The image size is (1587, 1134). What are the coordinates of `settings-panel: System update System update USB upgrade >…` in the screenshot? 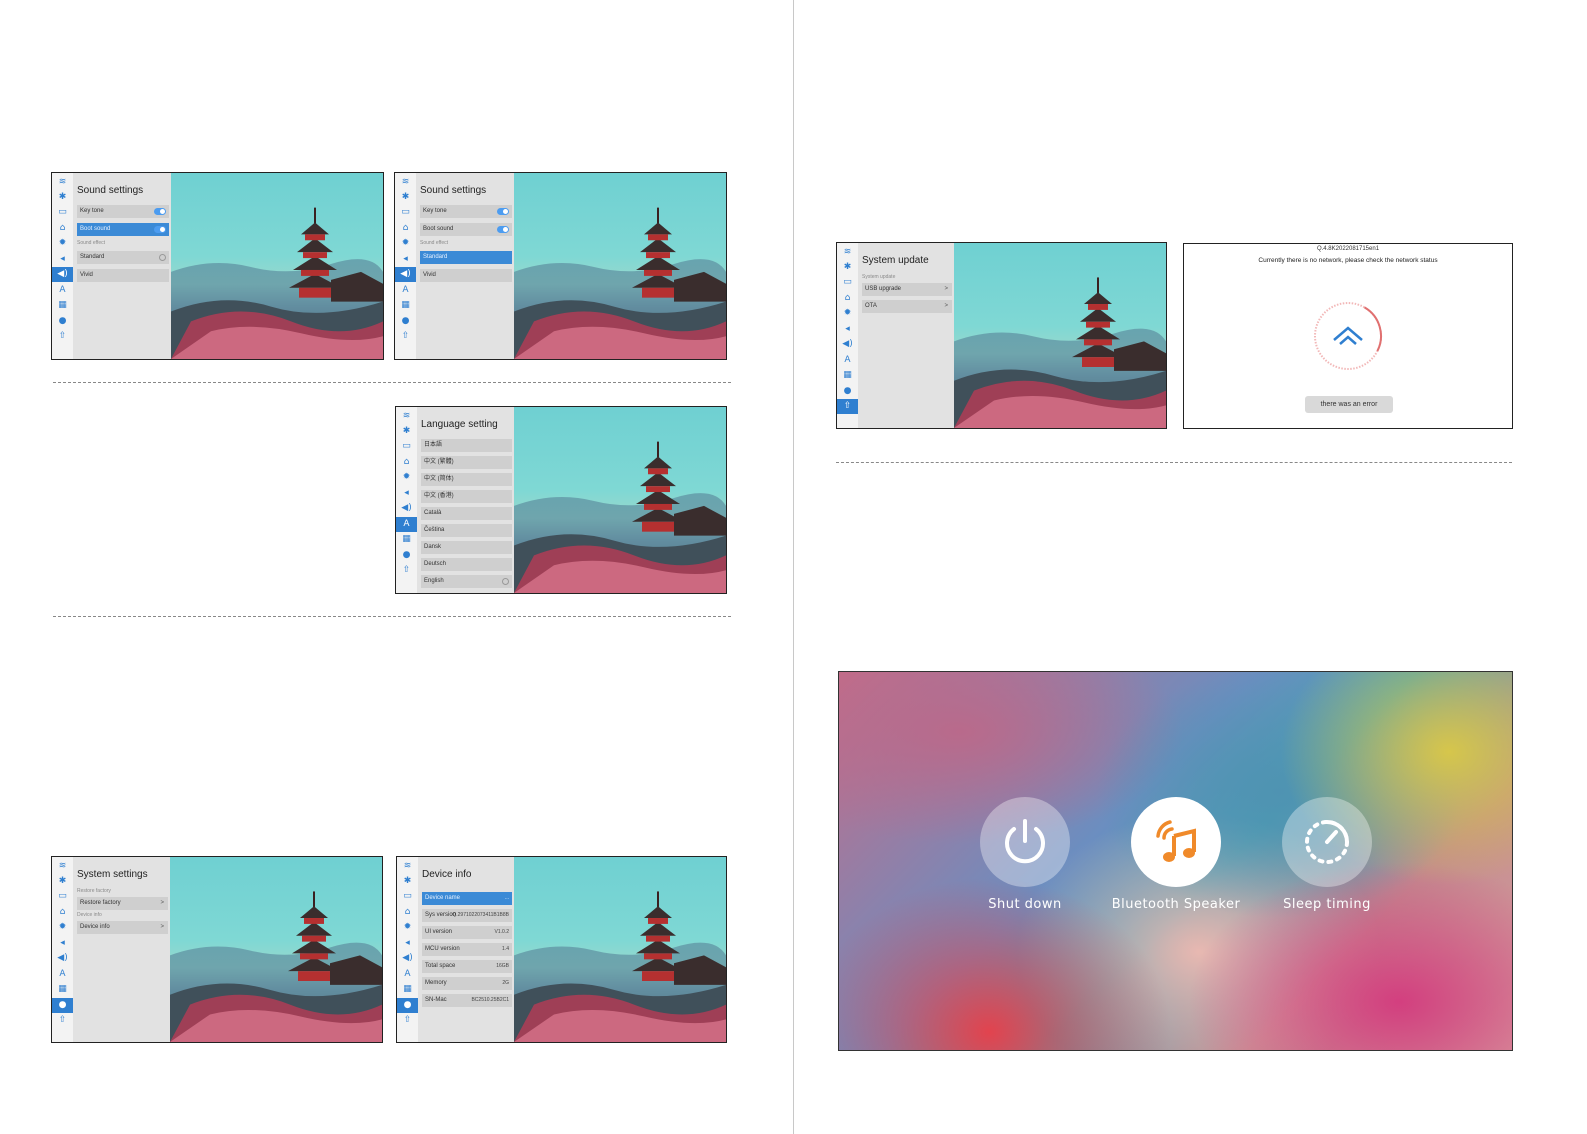 It's located at (907, 335).